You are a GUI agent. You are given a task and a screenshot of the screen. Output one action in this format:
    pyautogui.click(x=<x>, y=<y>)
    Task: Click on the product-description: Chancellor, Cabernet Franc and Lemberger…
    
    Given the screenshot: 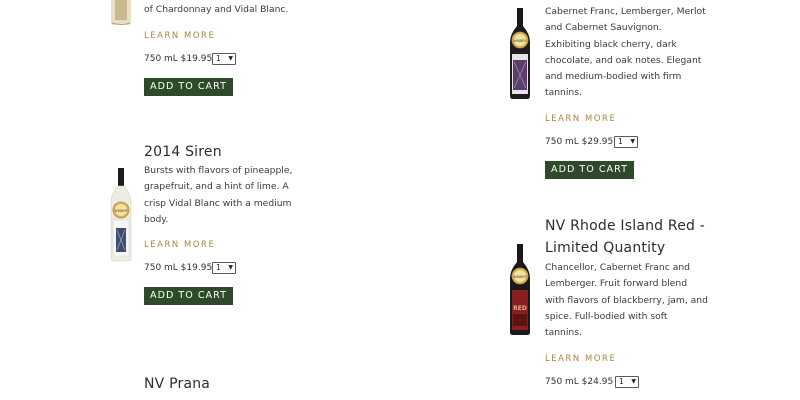 What is the action you would take?
    pyautogui.click(x=626, y=300)
    